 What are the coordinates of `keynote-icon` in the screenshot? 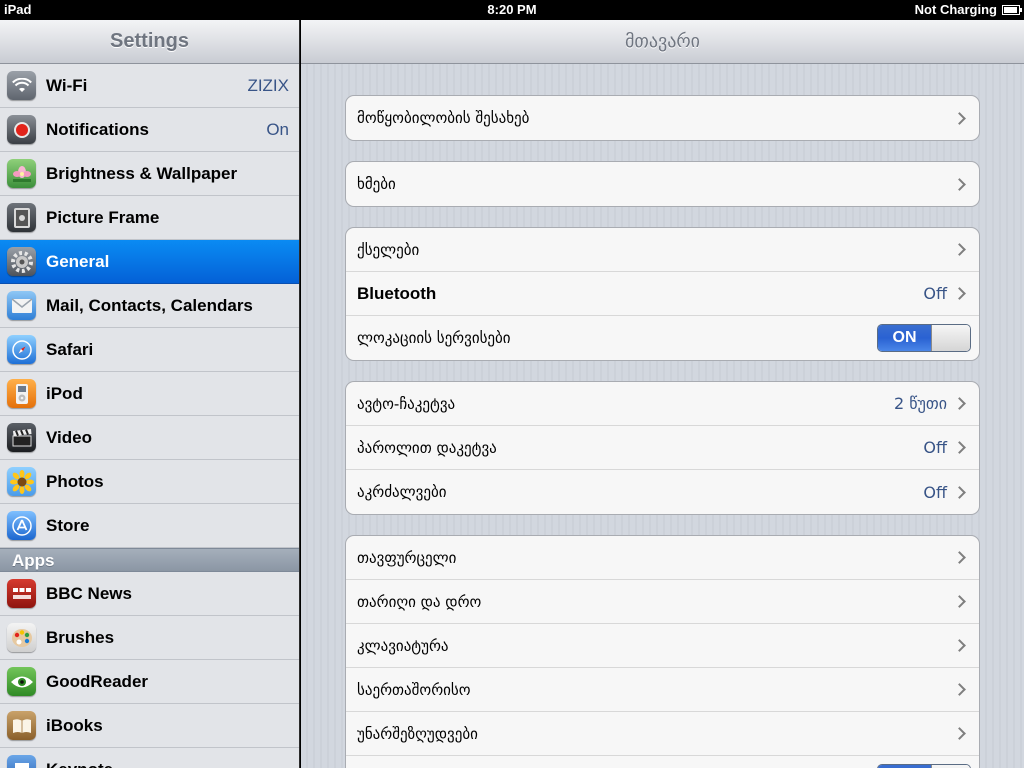 It's located at (21, 761).